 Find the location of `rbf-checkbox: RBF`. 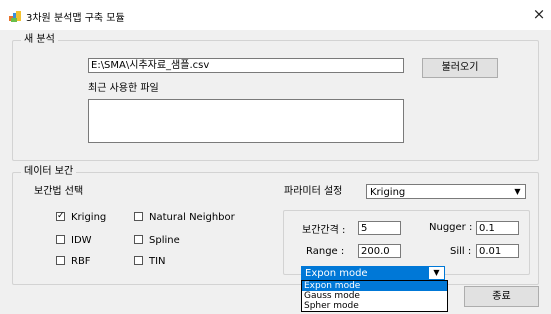

rbf-checkbox: RBF is located at coordinates (73, 262).